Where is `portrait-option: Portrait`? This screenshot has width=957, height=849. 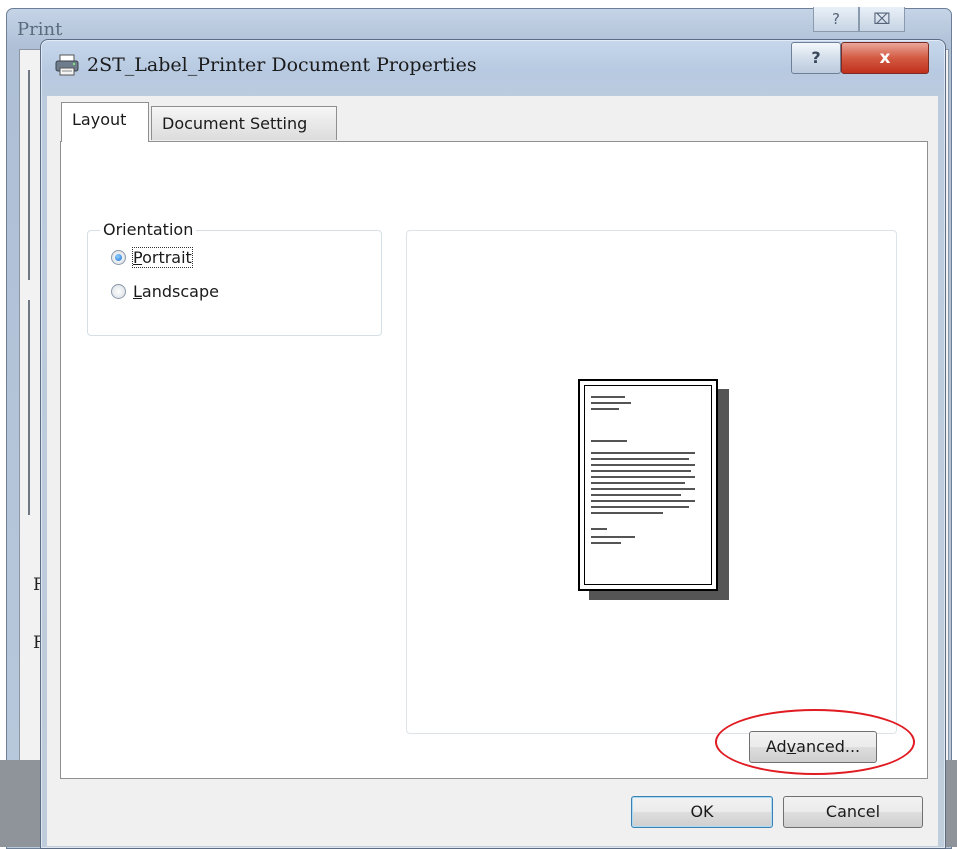 portrait-option: Portrait is located at coordinates (152, 257).